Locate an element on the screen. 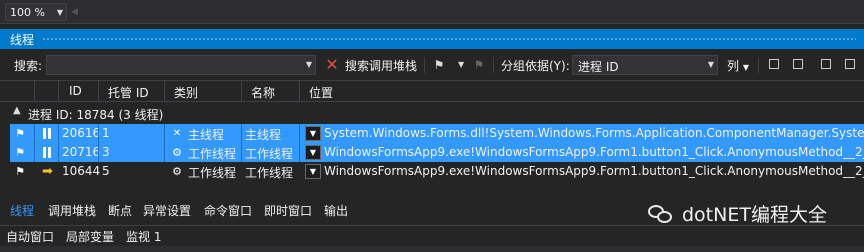 This screenshot has height=252, width=864. zoom-value: 100 % is located at coordinates (27, 12).